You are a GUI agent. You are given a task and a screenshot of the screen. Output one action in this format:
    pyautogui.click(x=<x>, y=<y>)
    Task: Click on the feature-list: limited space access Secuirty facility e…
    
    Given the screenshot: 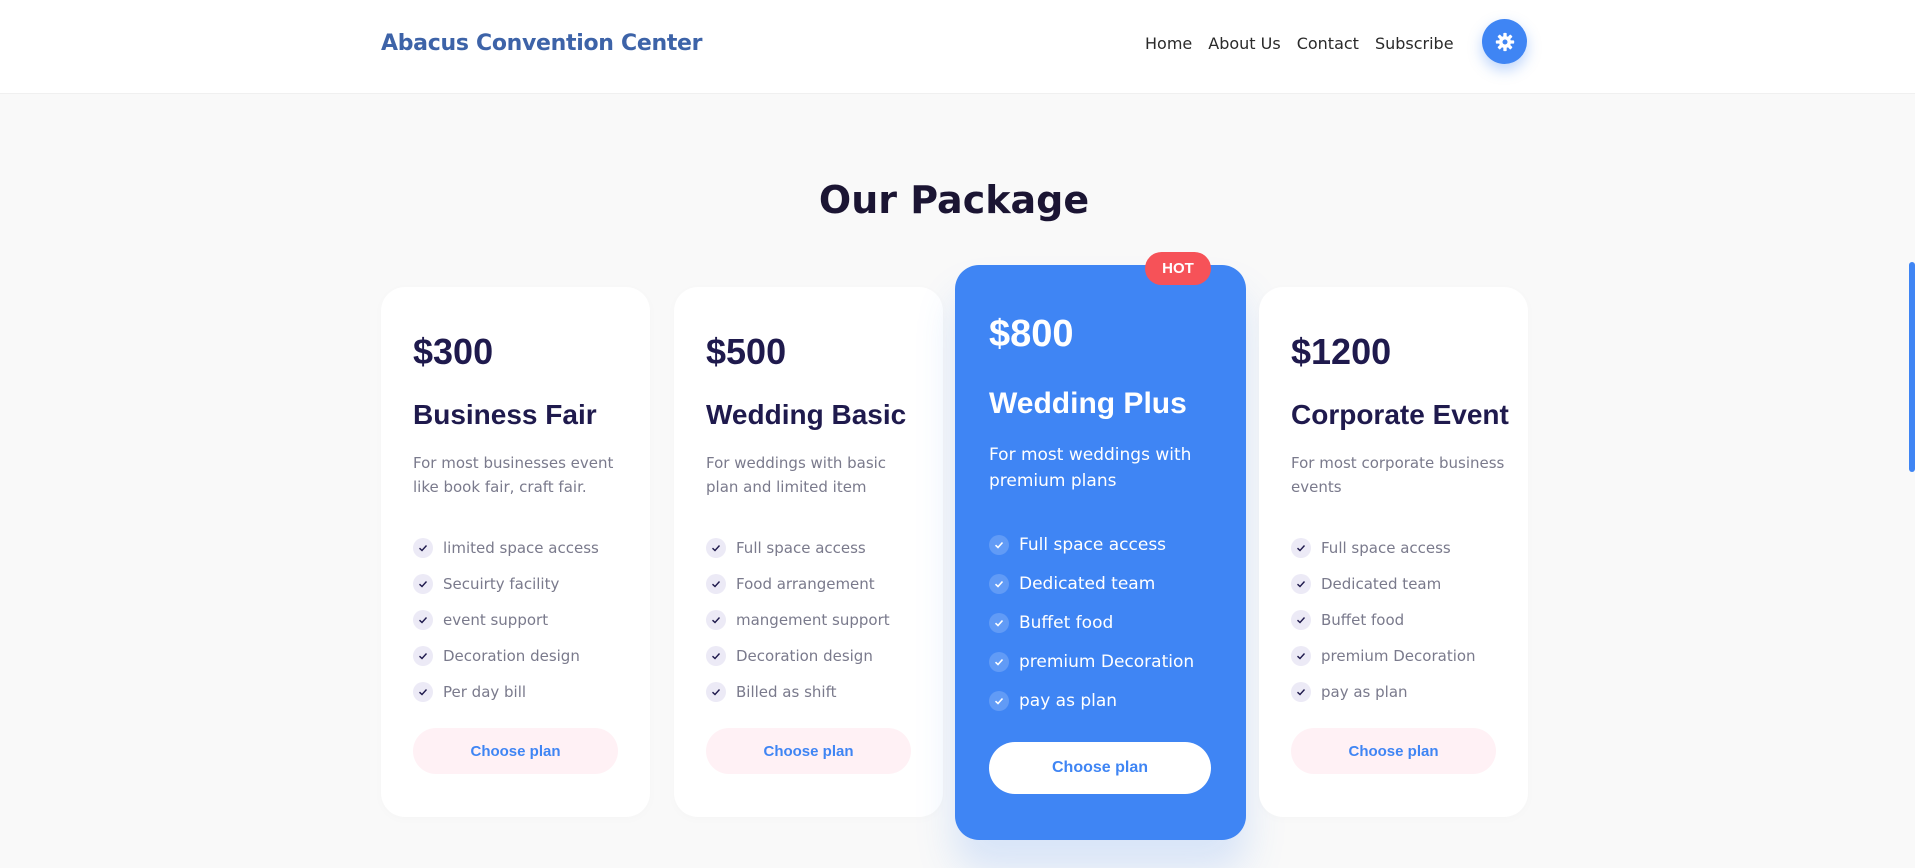 What is the action you would take?
    pyautogui.click(x=506, y=620)
    